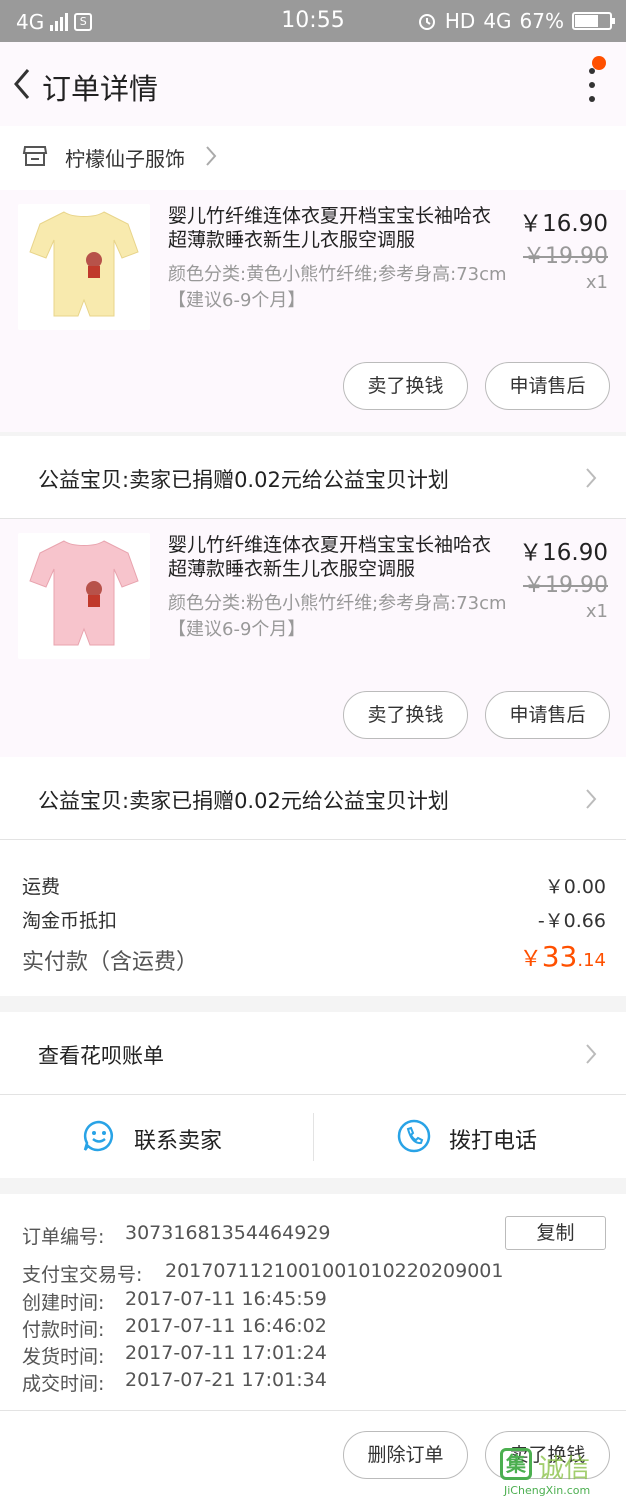 The width and height of the screenshot is (626, 1500). I want to click on order-number-label: 订单编号:, so click(63, 1237).